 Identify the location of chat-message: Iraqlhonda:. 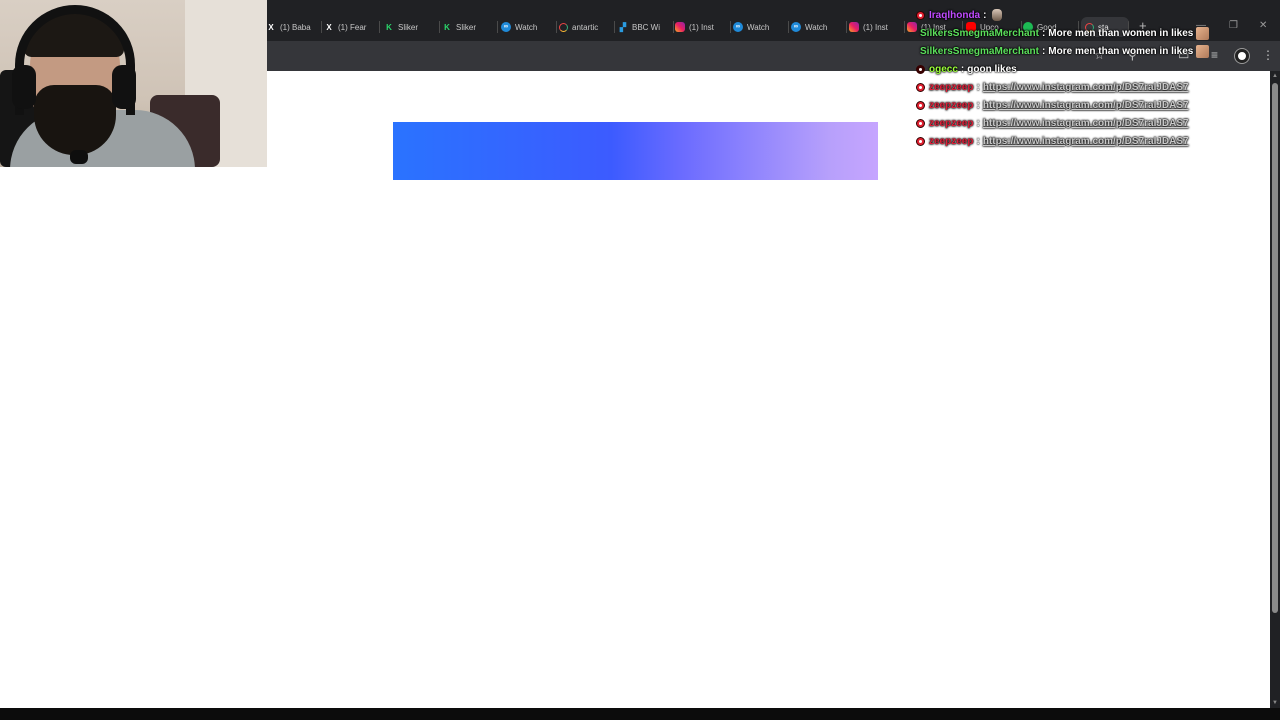
(1066, 15).